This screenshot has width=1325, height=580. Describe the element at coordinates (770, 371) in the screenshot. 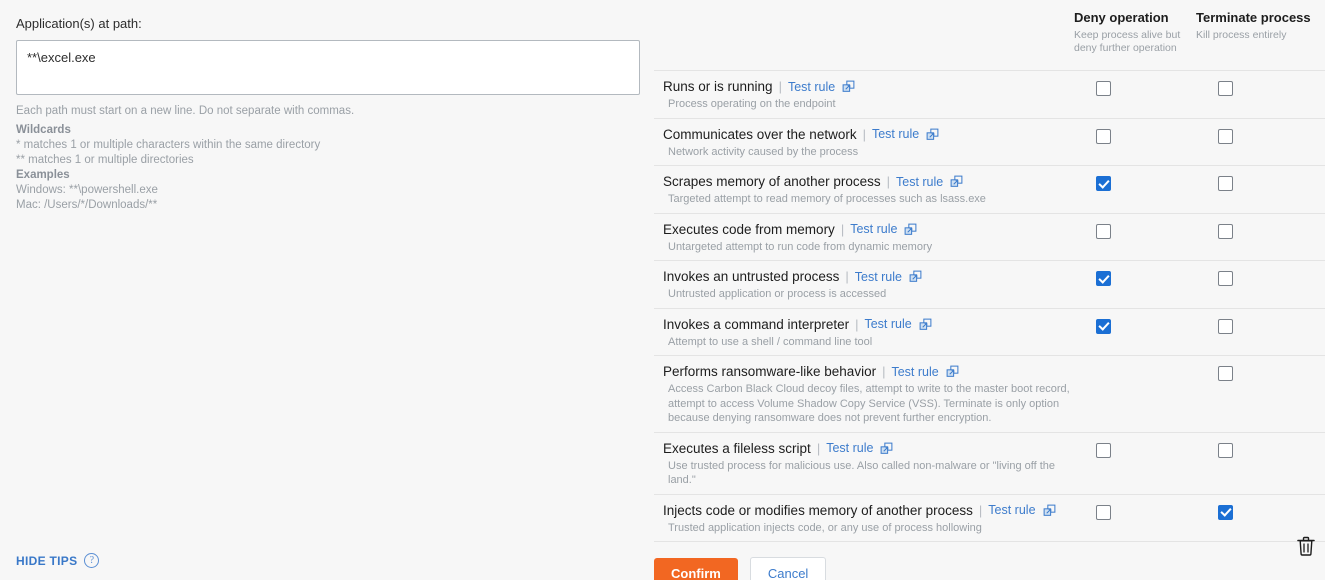

I see `rule-title: Performs ransomware-like behavior` at that location.